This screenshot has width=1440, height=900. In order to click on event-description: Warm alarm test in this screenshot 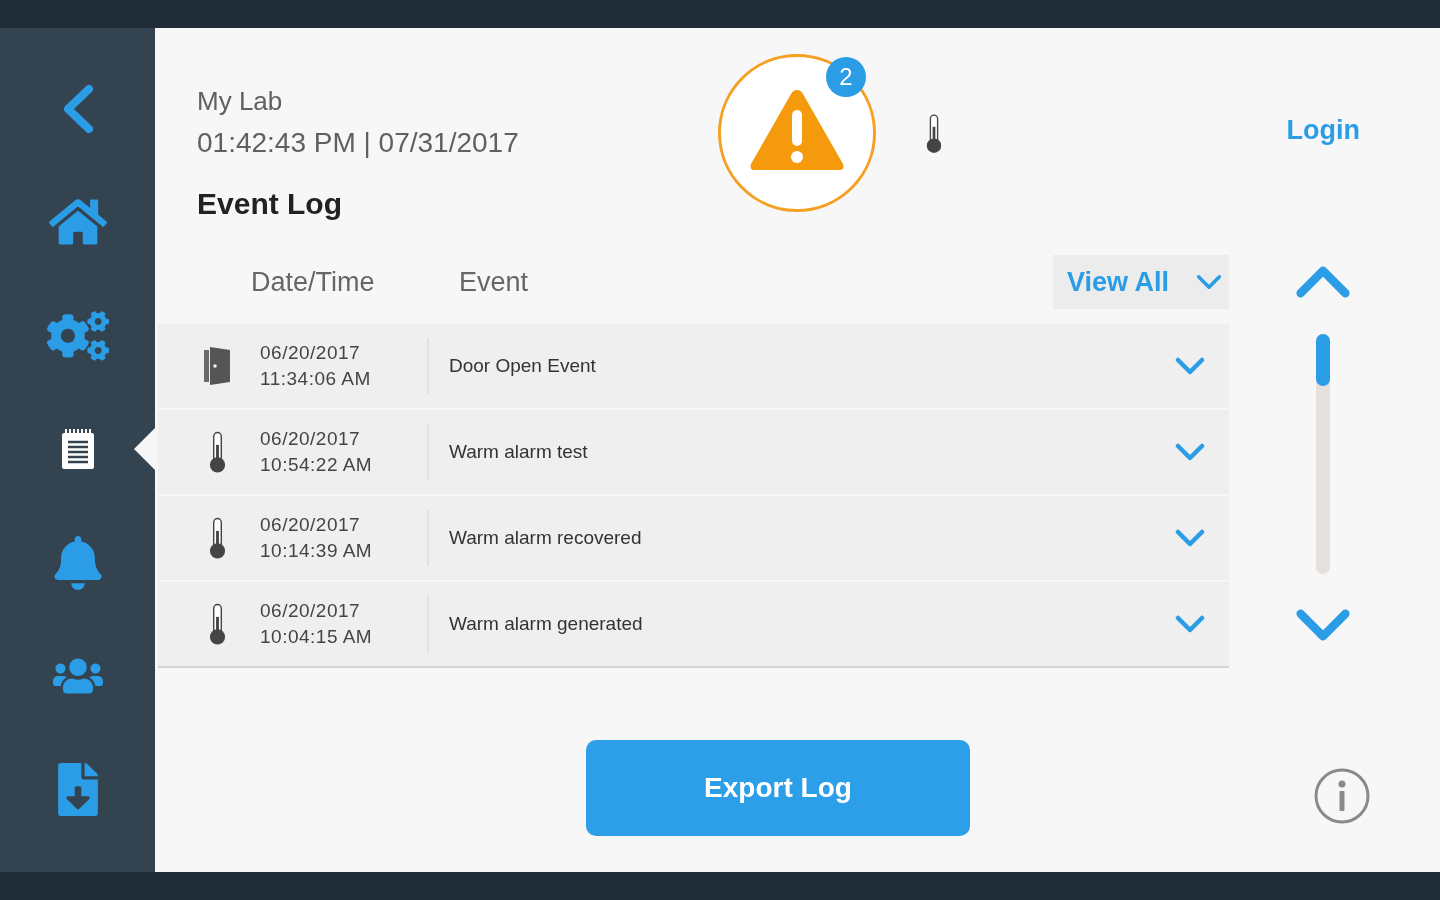, I will do `click(518, 452)`.